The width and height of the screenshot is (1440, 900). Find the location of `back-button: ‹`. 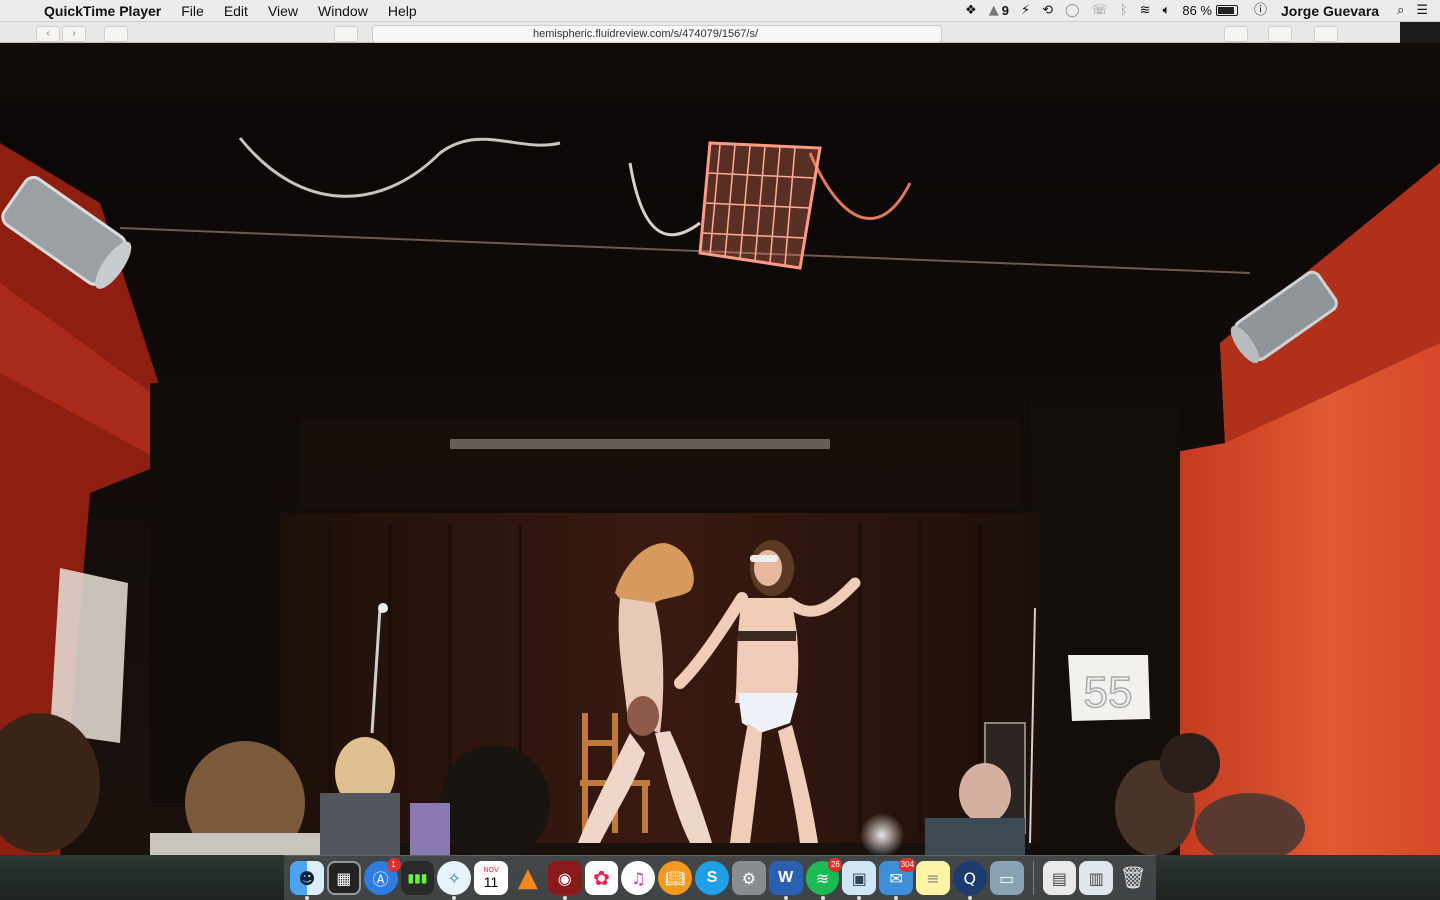

back-button: ‹ is located at coordinates (48, 34).